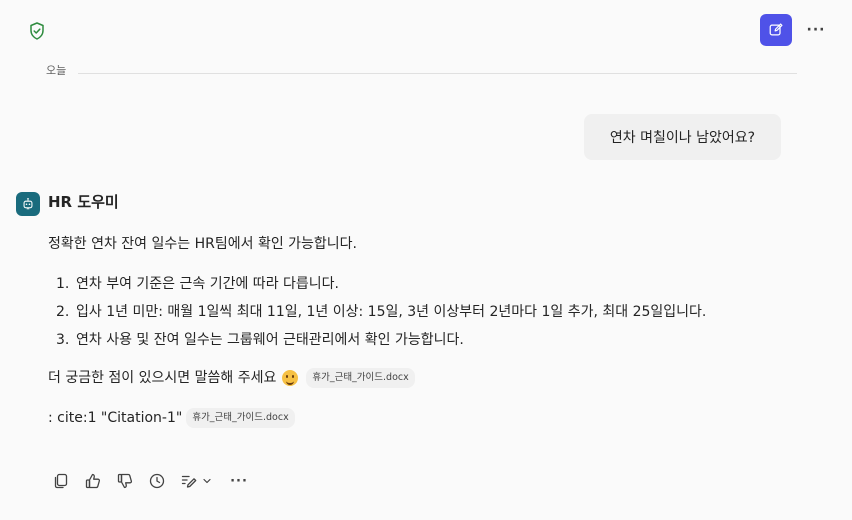  Describe the element at coordinates (162, 378) in the screenshot. I see `closing-text: 더 궁금한 점이 있으시면 말씀해 주세요` at that location.